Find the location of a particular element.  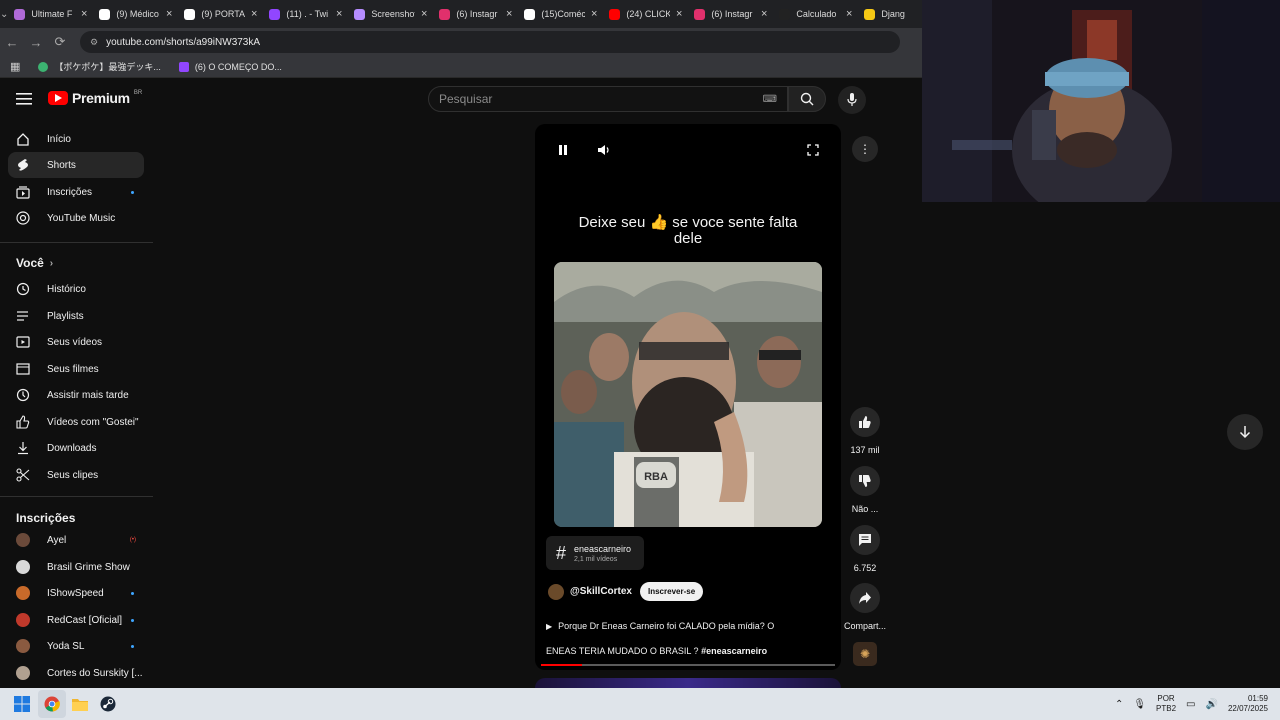

more-options-icon: ⋮ is located at coordinates (865, 149).